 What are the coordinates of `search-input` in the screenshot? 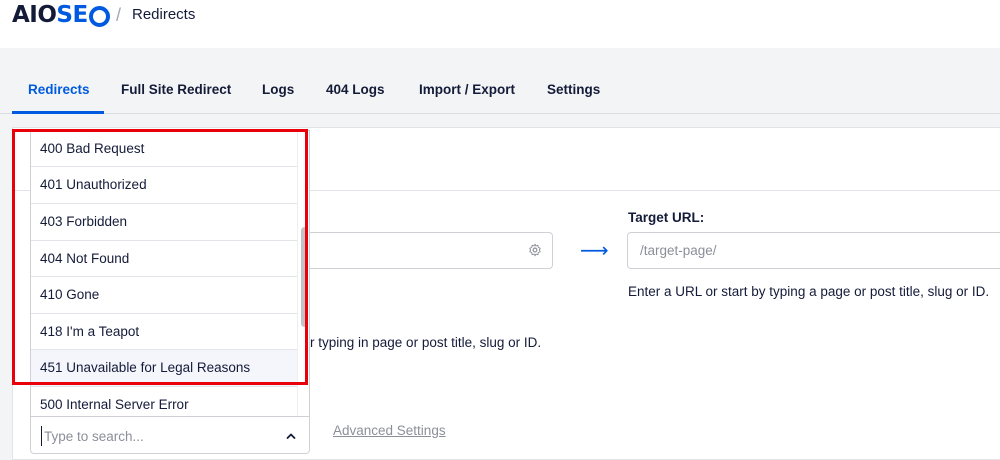 It's located at (156, 436).